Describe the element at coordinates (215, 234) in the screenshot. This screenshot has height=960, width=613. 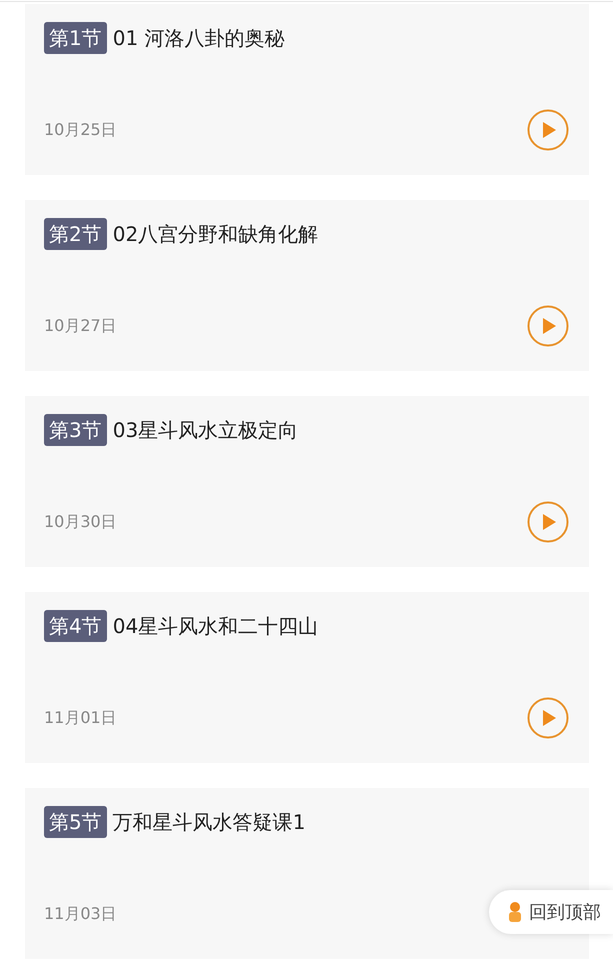
I see `lesson-title: 02八宫分野和缺角化解` at that location.